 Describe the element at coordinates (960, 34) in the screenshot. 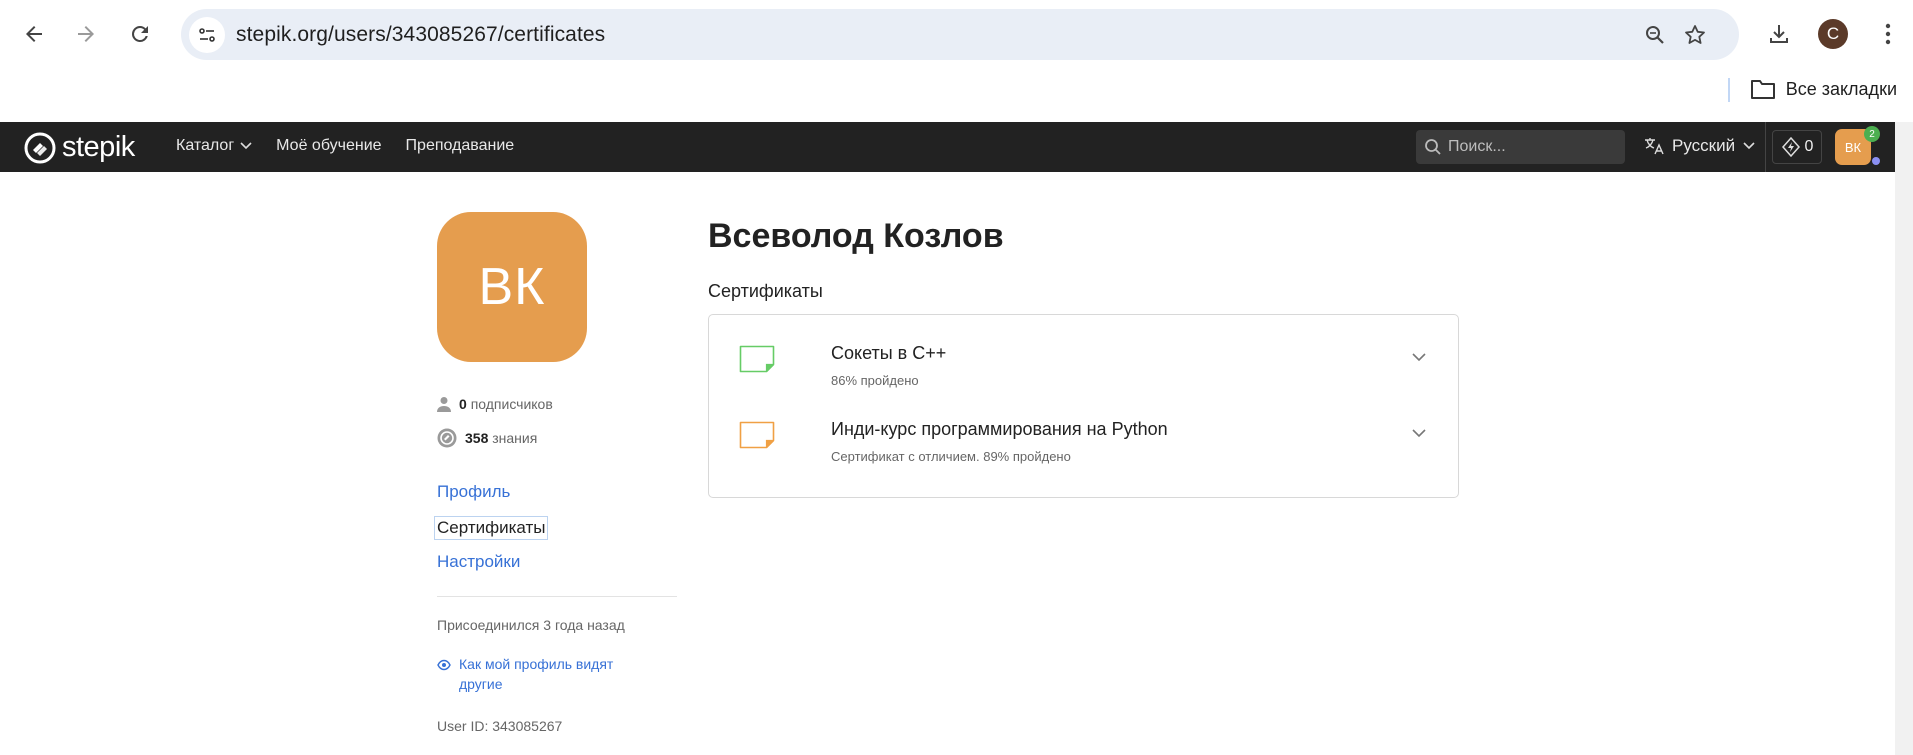

I see `address-bar: stepik.org/users/343085267/certificates` at that location.